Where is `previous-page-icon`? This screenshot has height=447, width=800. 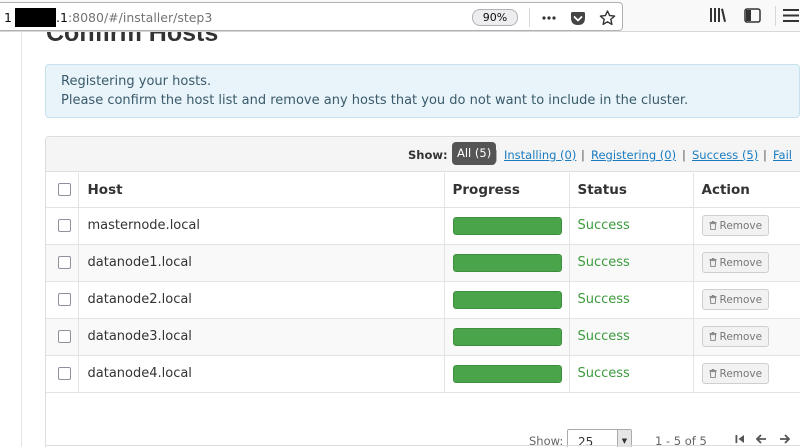
previous-page-icon is located at coordinates (761, 439).